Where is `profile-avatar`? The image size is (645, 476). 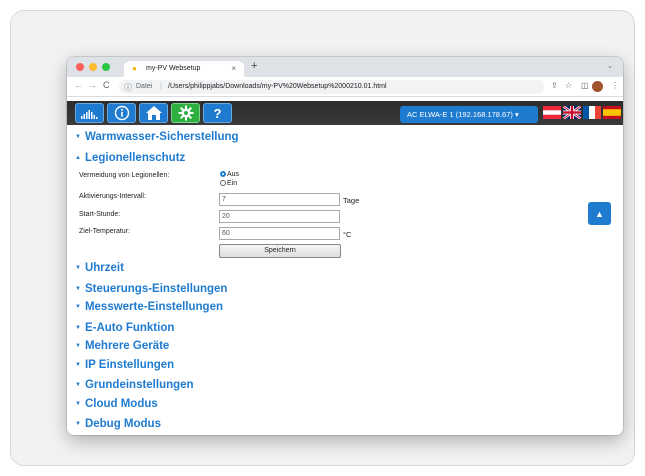 profile-avatar is located at coordinates (597, 86).